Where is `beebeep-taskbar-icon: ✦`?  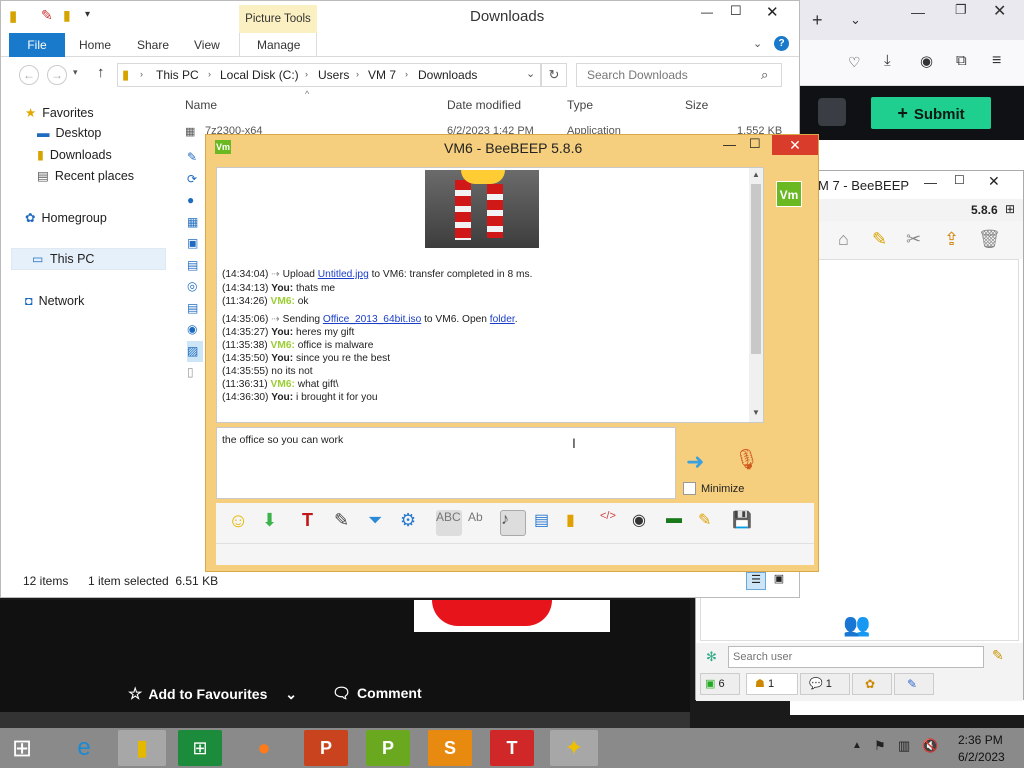 beebeep-taskbar-icon: ✦ is located at coordinates (574, 748).